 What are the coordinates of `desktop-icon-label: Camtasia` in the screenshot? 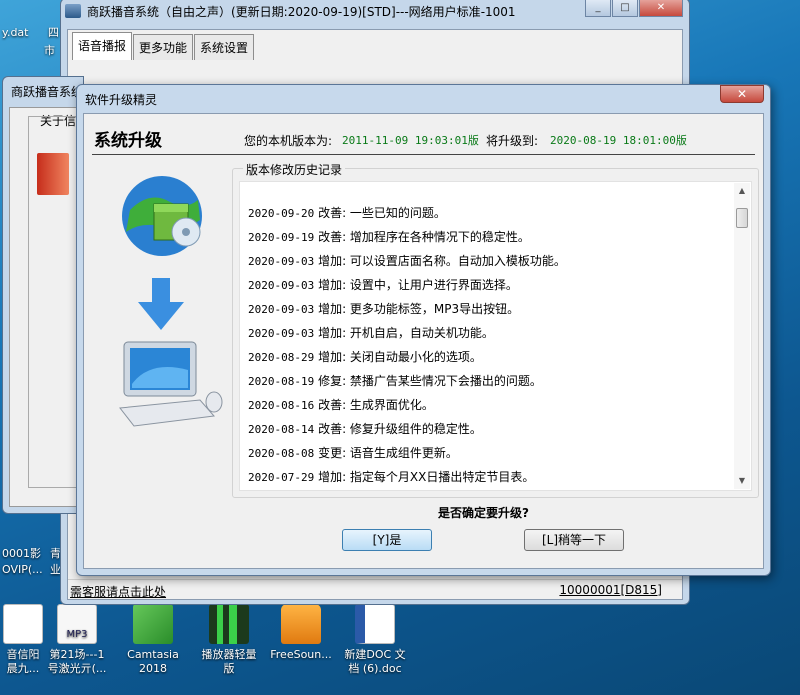 It's located at (153, 654).